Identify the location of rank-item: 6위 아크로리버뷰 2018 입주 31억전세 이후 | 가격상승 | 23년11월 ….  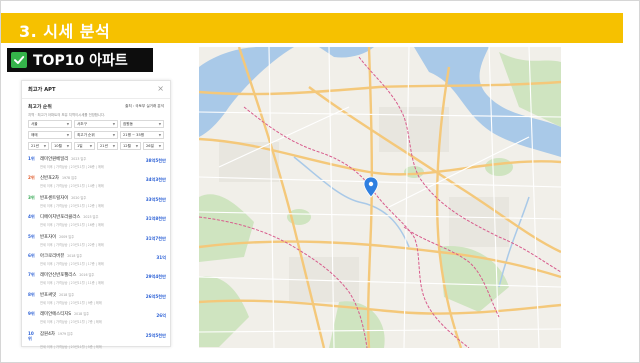
(97, 260).